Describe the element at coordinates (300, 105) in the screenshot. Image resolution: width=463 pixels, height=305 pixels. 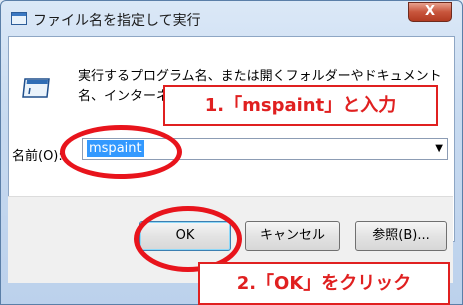
I see `step1-callout: 1.「mspaint」と入力` at that location.